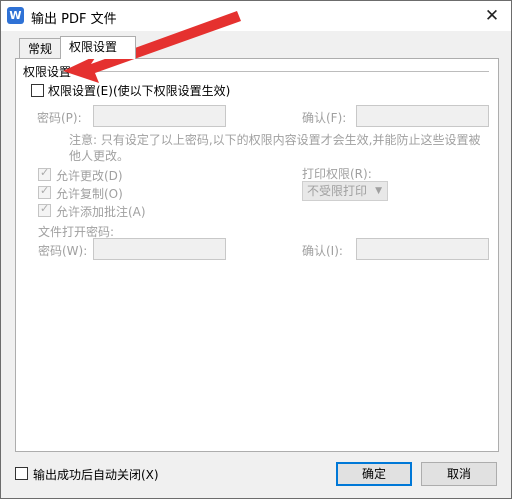 The width and height of the screenshot is (512, 499). What do you see at coordinates (59, 118) in the screenshot?
I see `password-label: 密码(P):` at bounding box center [59, 118].